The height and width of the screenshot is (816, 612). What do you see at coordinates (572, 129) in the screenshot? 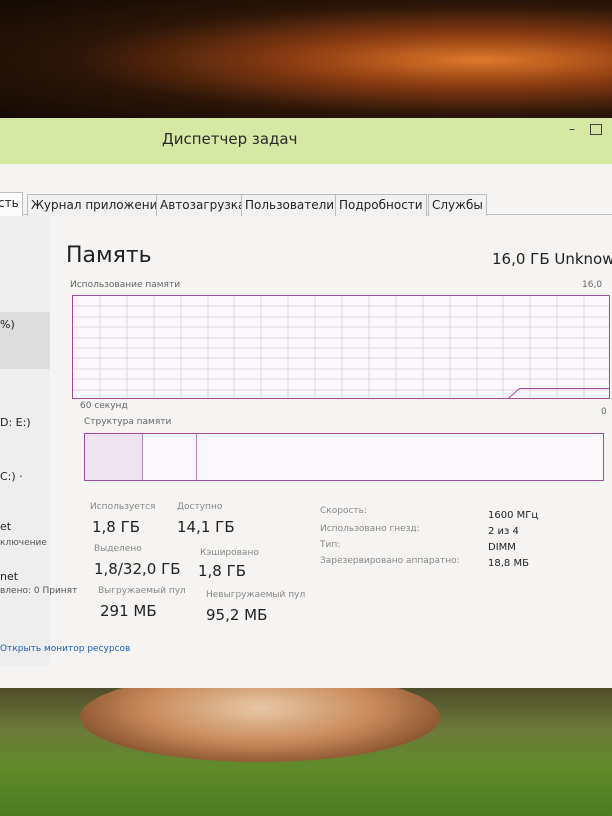
I see `minimize-icon: –` at bounding box center [572, 129].